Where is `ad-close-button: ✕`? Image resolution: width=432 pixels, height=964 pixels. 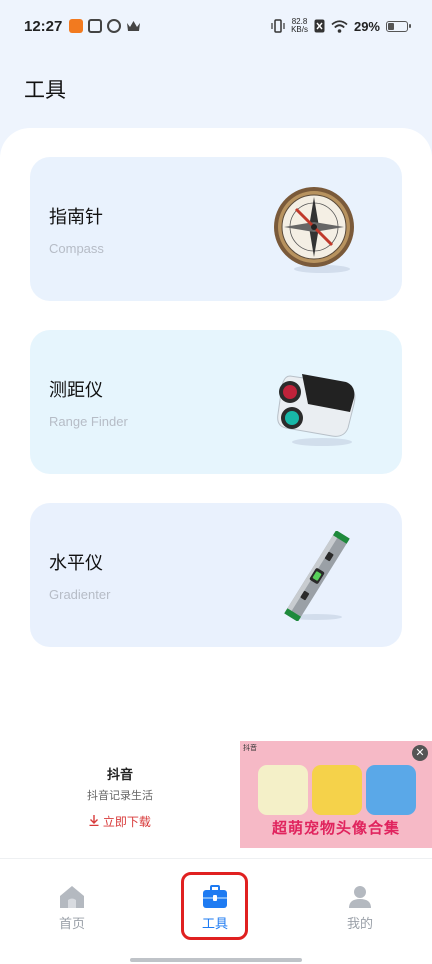
ad-close-button: ✕ is located at coordinates (420, 753).